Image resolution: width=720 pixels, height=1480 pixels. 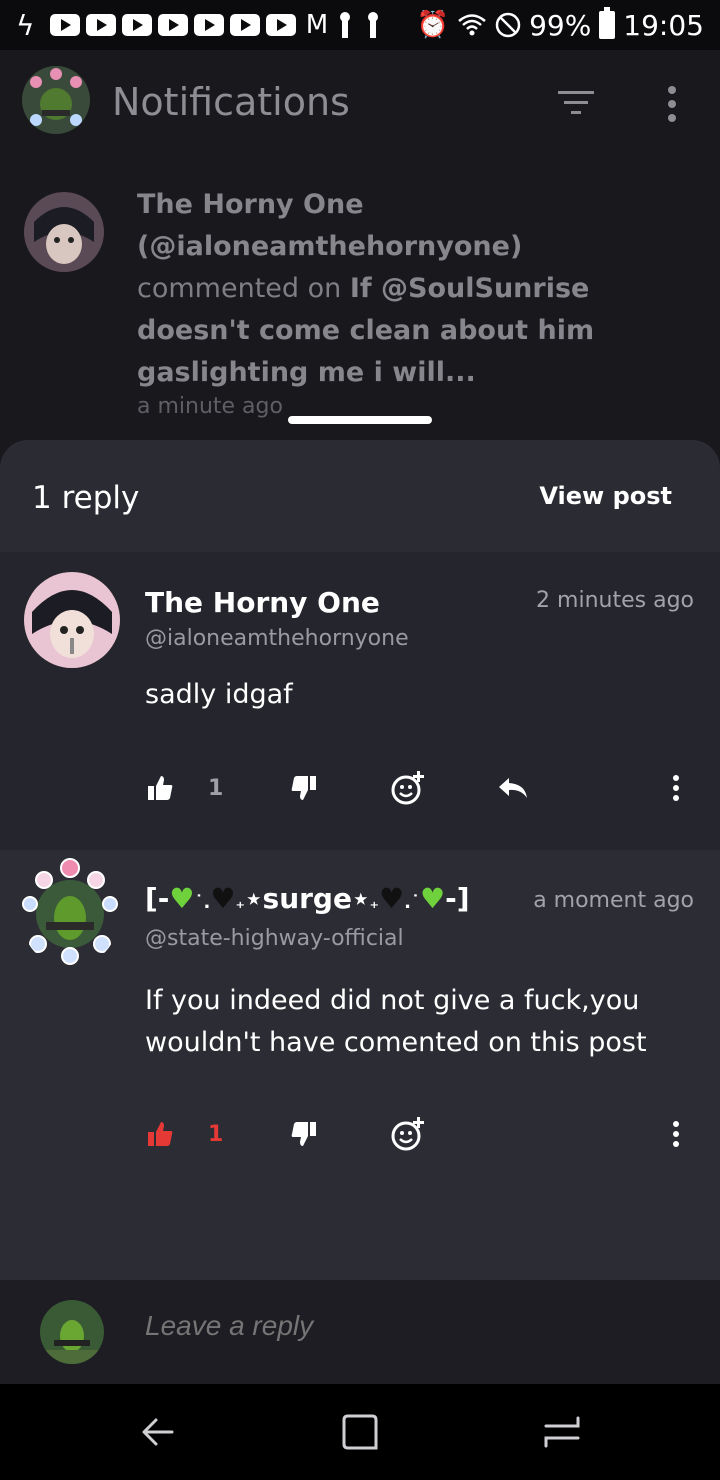 I want to click on reply-input, so click(x=405, y=1326).